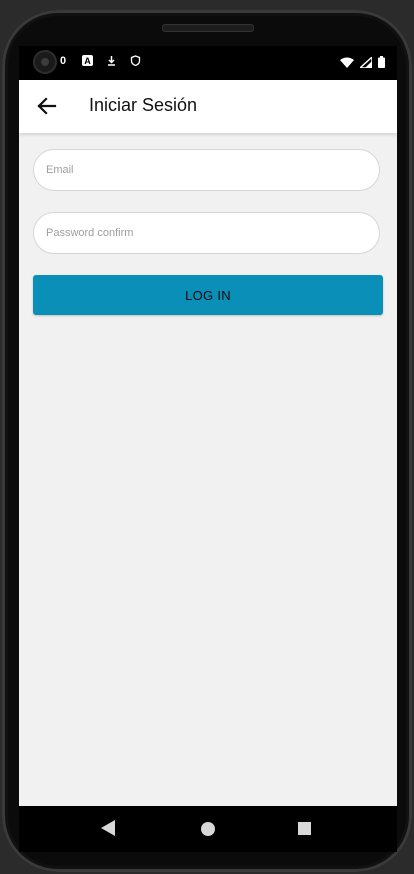  Describe the element at coordinates (347, 64) in the screenshot. I see `wifi-icon` at that location.